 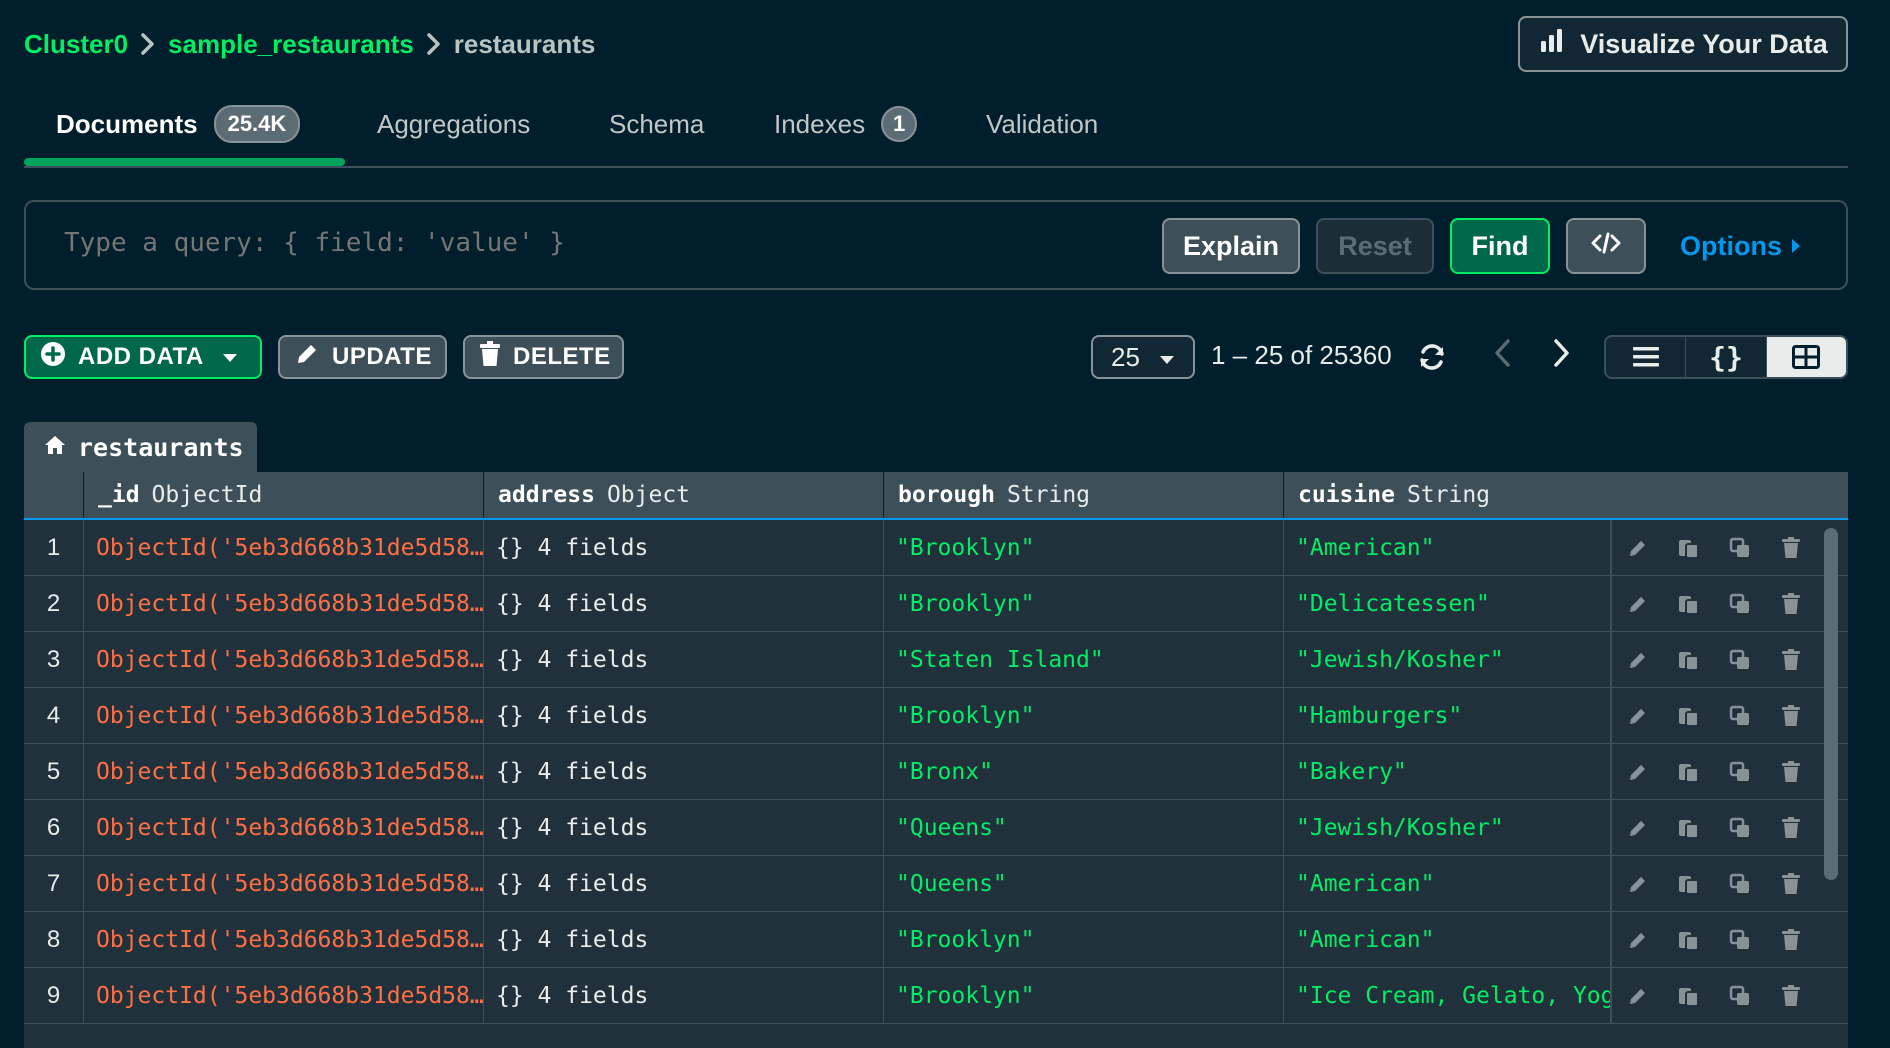 I want to click on visualize-data-button: Visualize Your Data, so click(x=1683, y=44).